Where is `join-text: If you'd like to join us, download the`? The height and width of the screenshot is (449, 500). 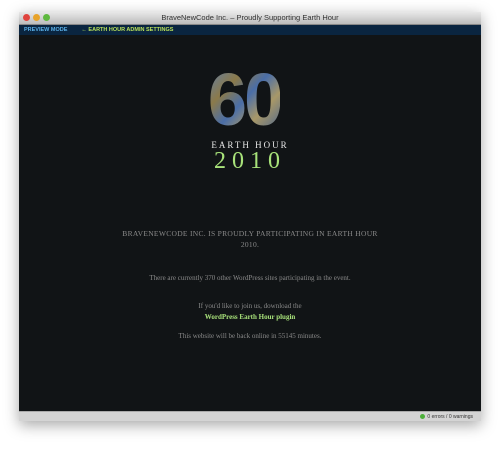 join-text: If you'd like to join us, download the is located at coordinates (250, 306).